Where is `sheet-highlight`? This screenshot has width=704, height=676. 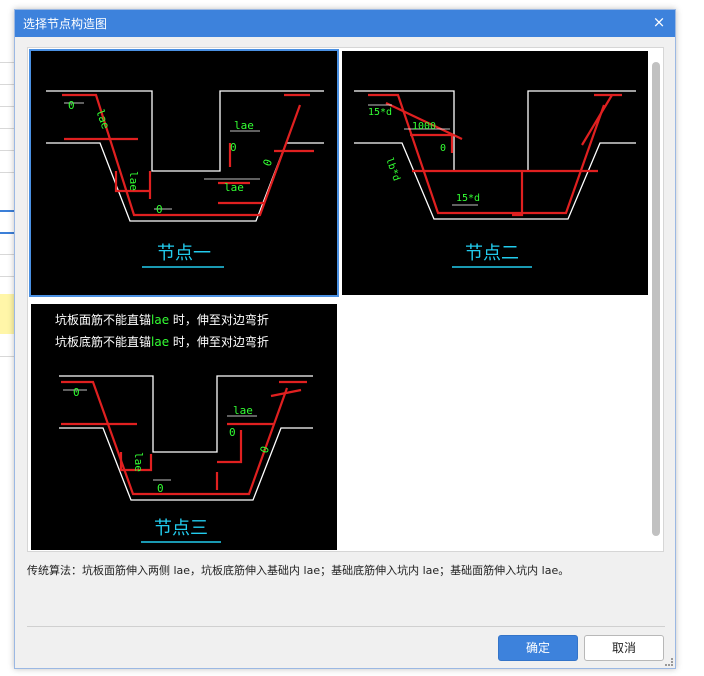
sheet-highlight is located at coordinates (7, 314).